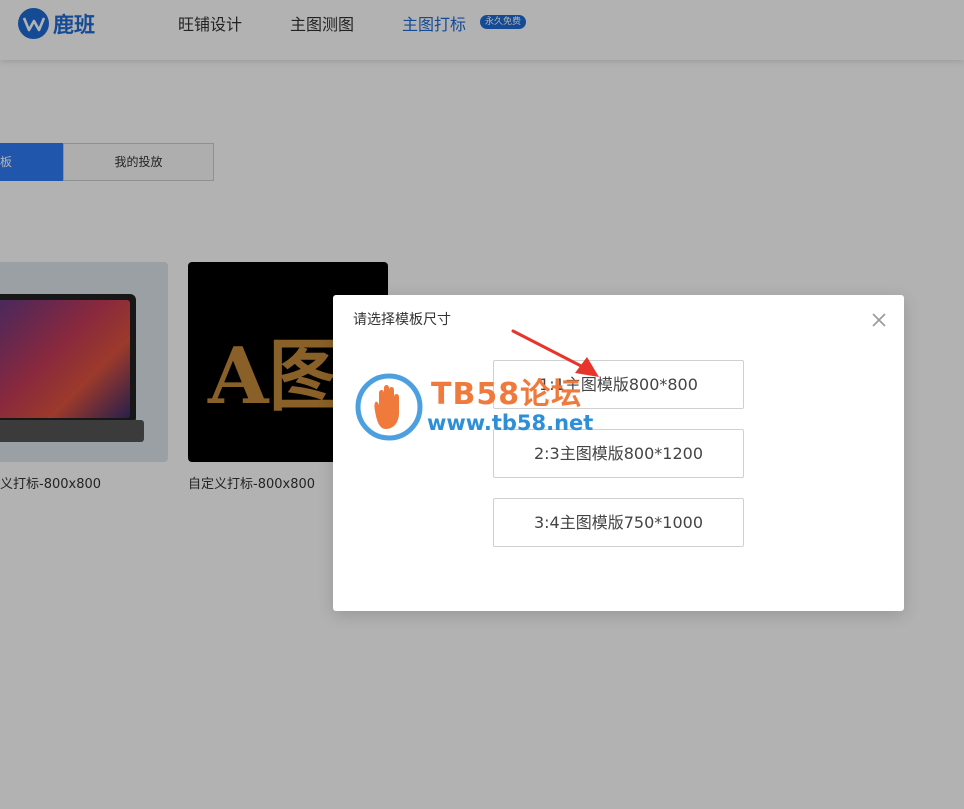 The height and width of the screenshot is (809, 964). I want to click on size-option-2-3: 2:3主图模版800*1200, so click(618, 453).